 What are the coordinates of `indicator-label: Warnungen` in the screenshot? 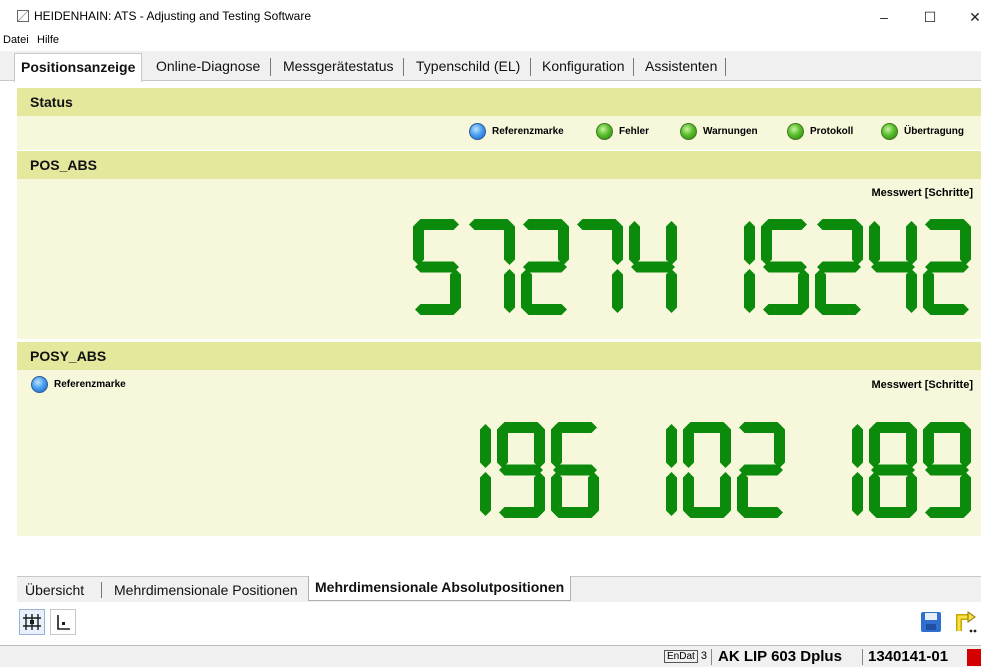 It's located at (730, 131).